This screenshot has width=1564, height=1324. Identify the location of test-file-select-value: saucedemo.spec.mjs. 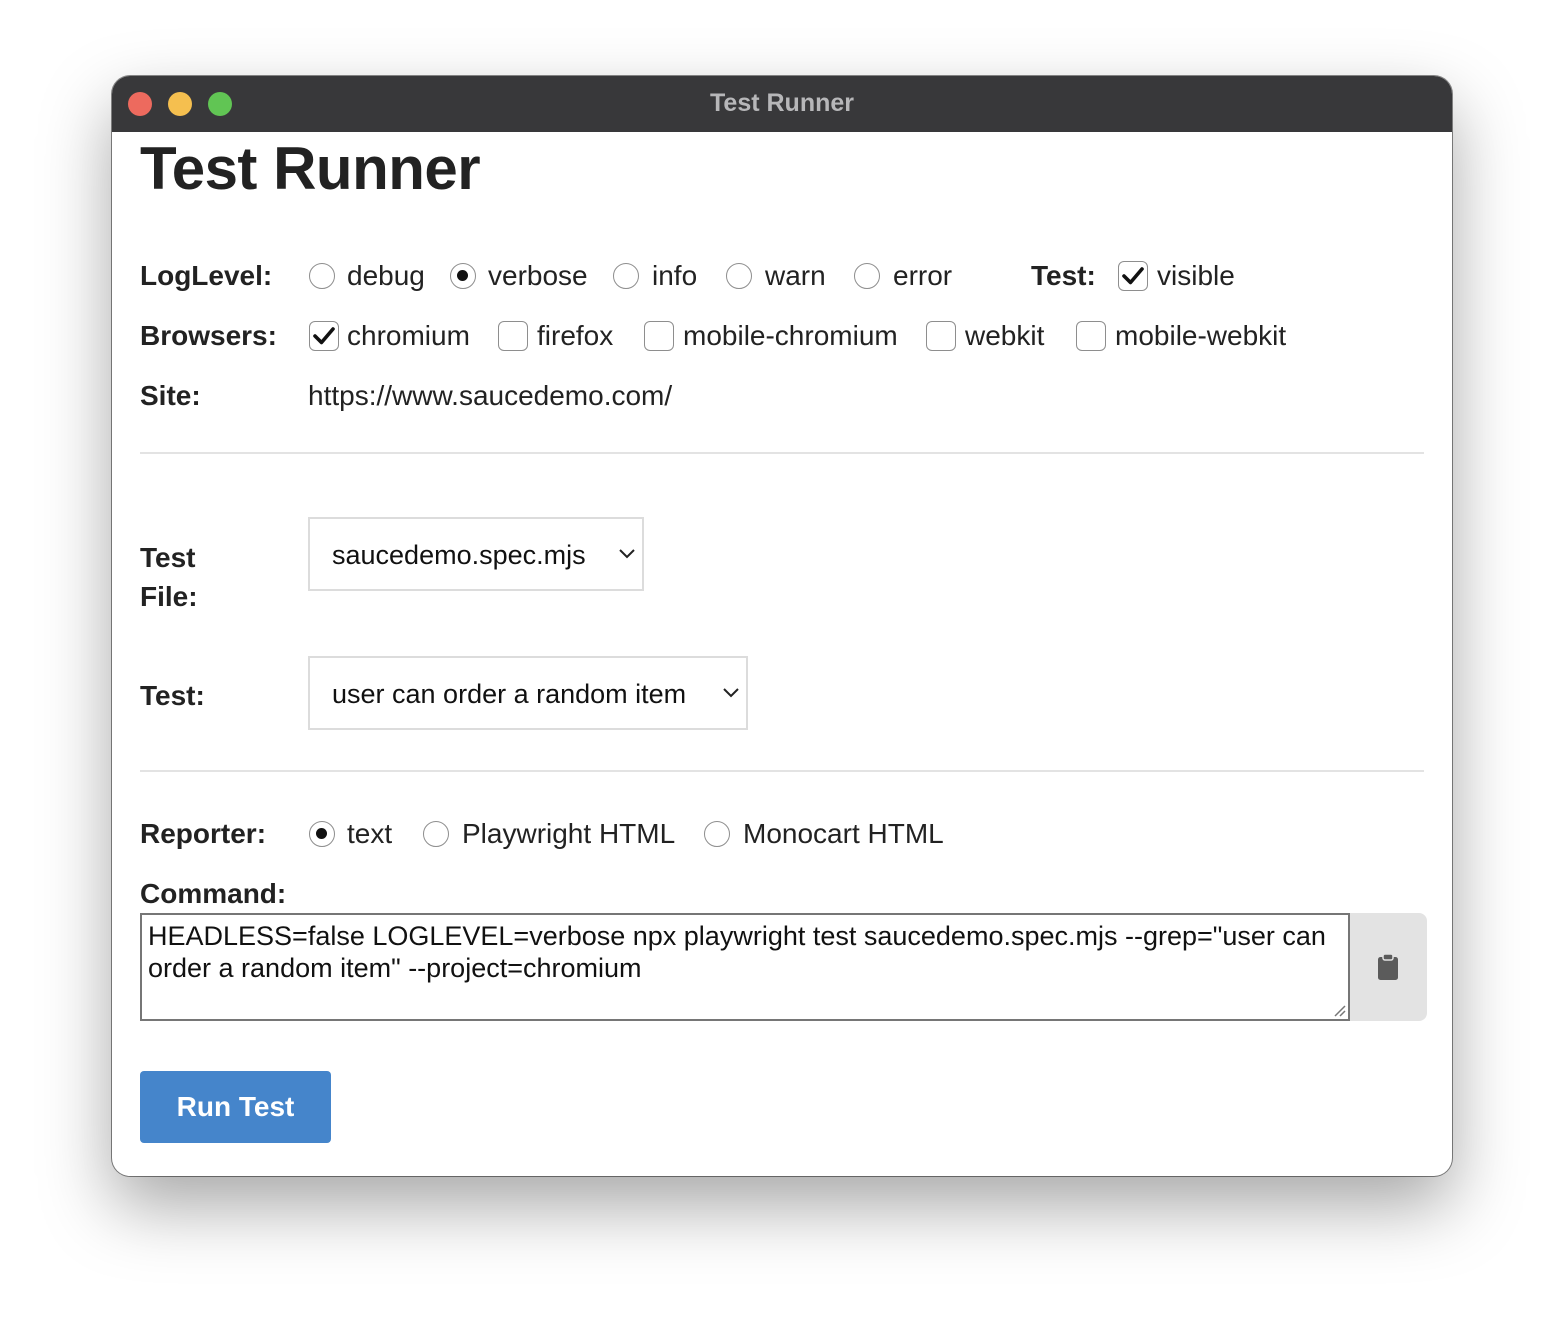
(459, 555).